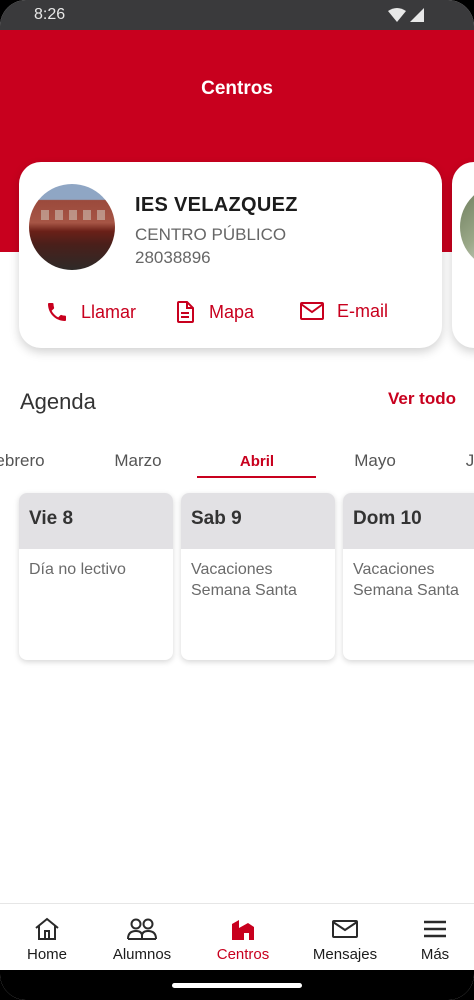 The width and height of the screenshot is (474, 1000). Describe the element at coordinates (363, 310) in the screenshot. I see `email-label: E-mail` at that location.